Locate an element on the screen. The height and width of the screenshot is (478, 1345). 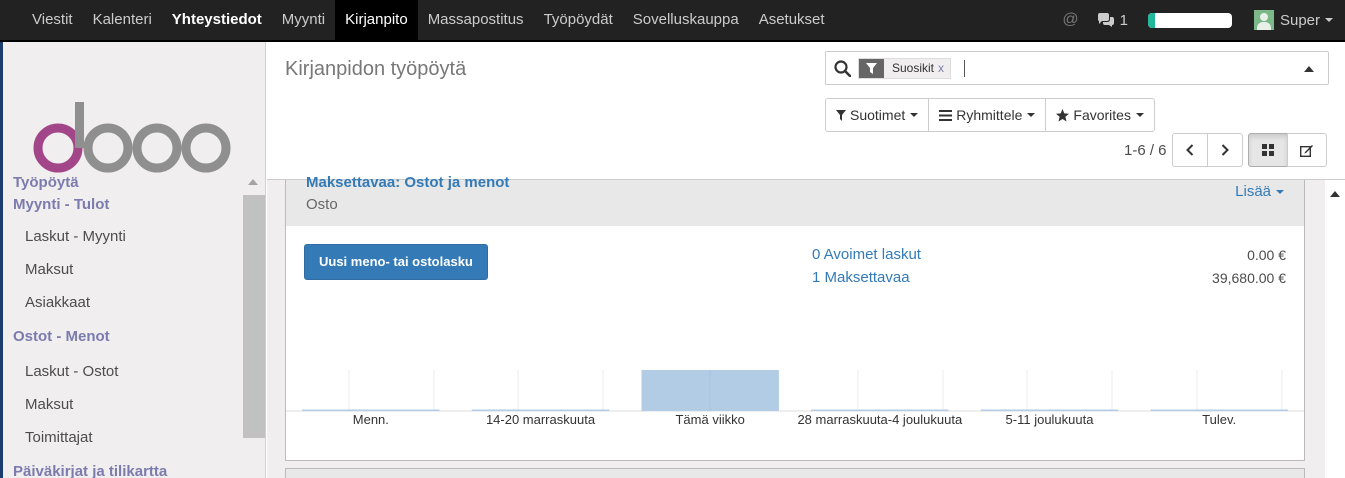
odoo-logo is located at coordinates (132, 137).